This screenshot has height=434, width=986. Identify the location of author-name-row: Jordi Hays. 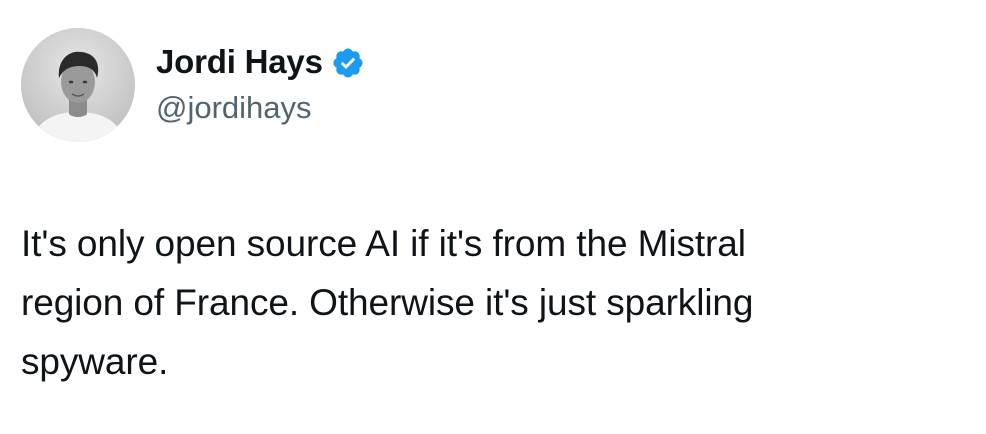
(260, 62).